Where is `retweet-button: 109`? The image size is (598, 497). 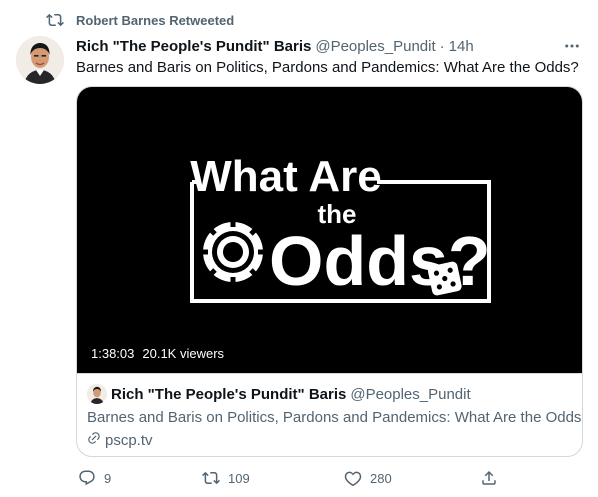
retweet-button: 109 is located at coordinates (222, 478).